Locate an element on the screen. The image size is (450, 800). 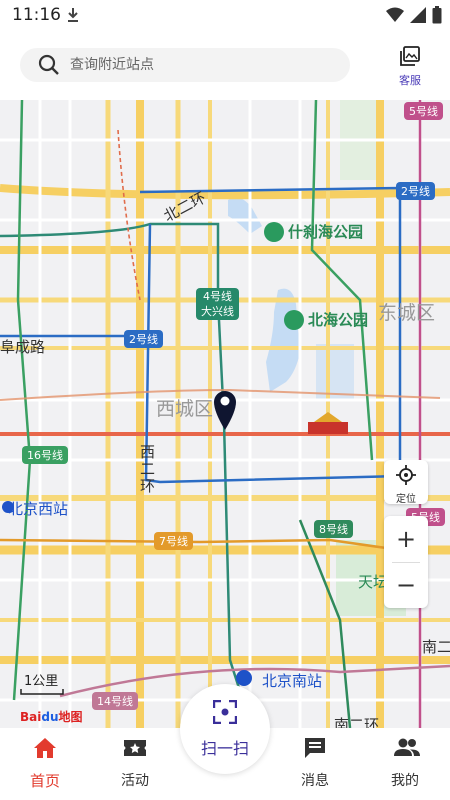
nav-item-activity: 活动 is located at coordinates (135, 764).